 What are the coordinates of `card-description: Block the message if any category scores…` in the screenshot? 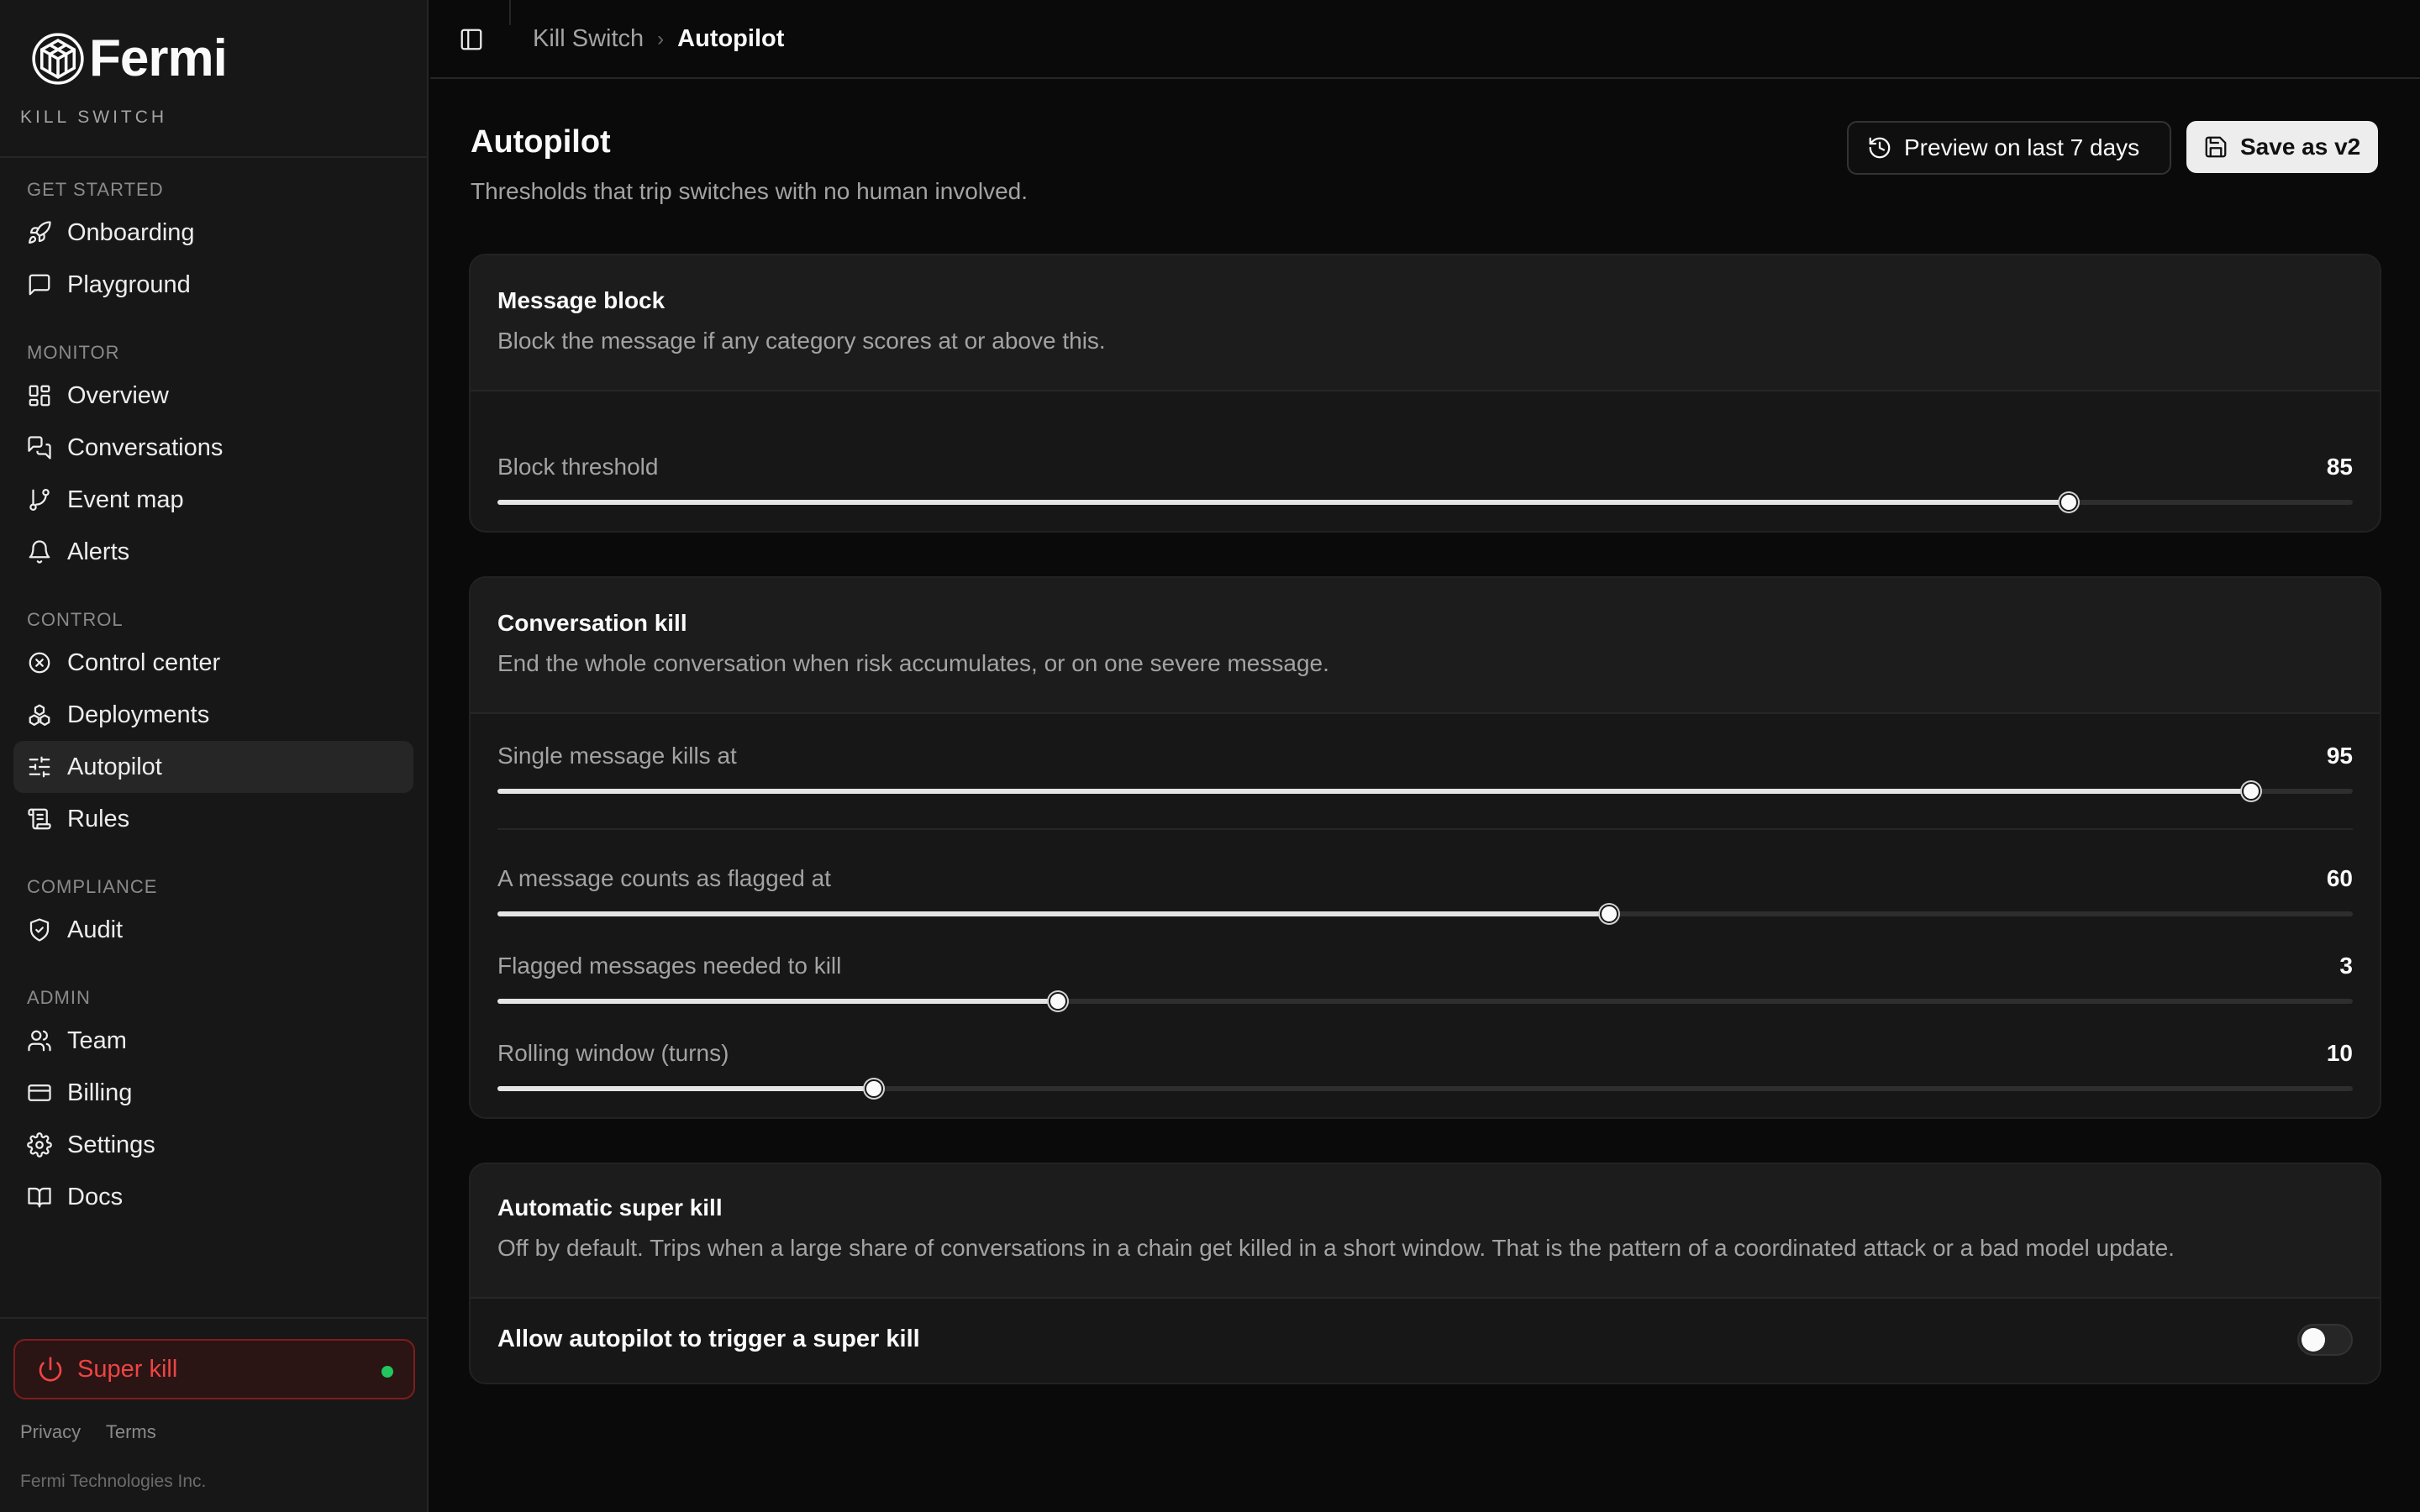 It's located at (801, 341).